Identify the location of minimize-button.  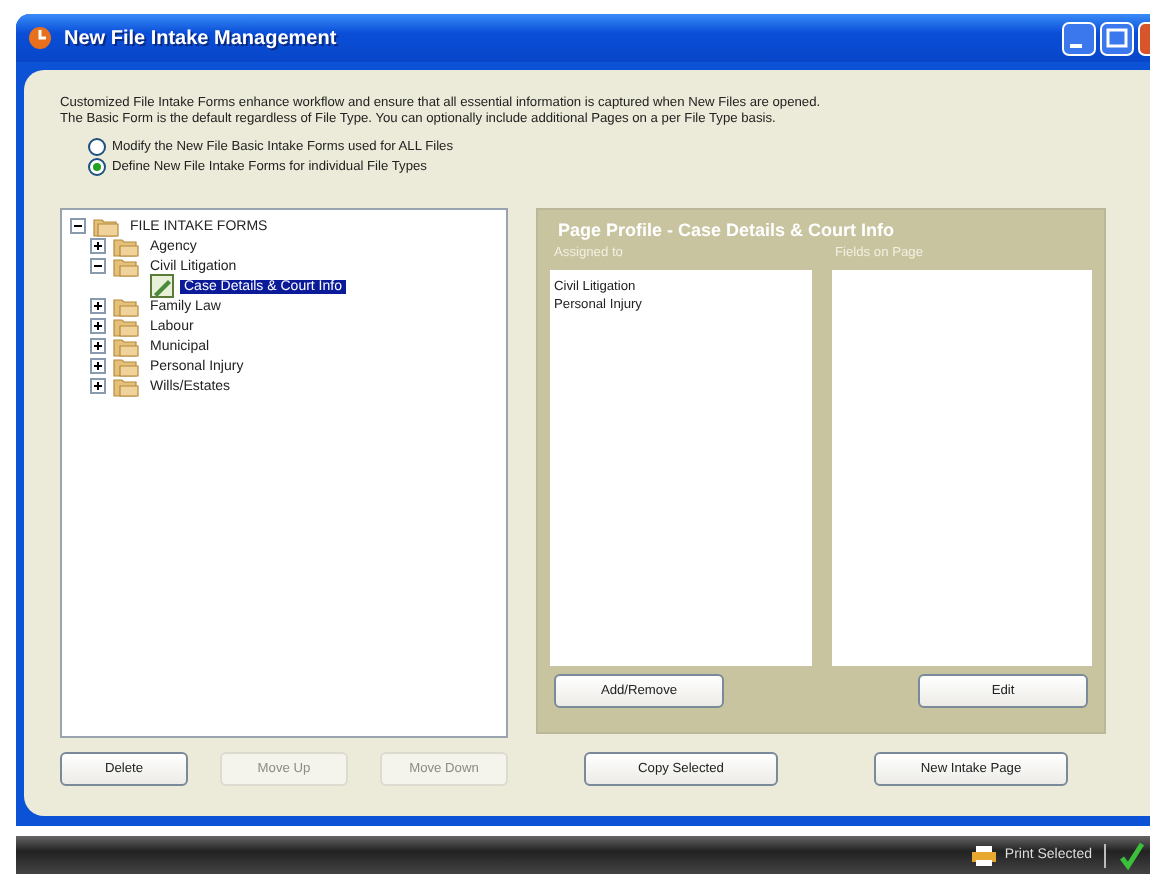
(1079, 38).